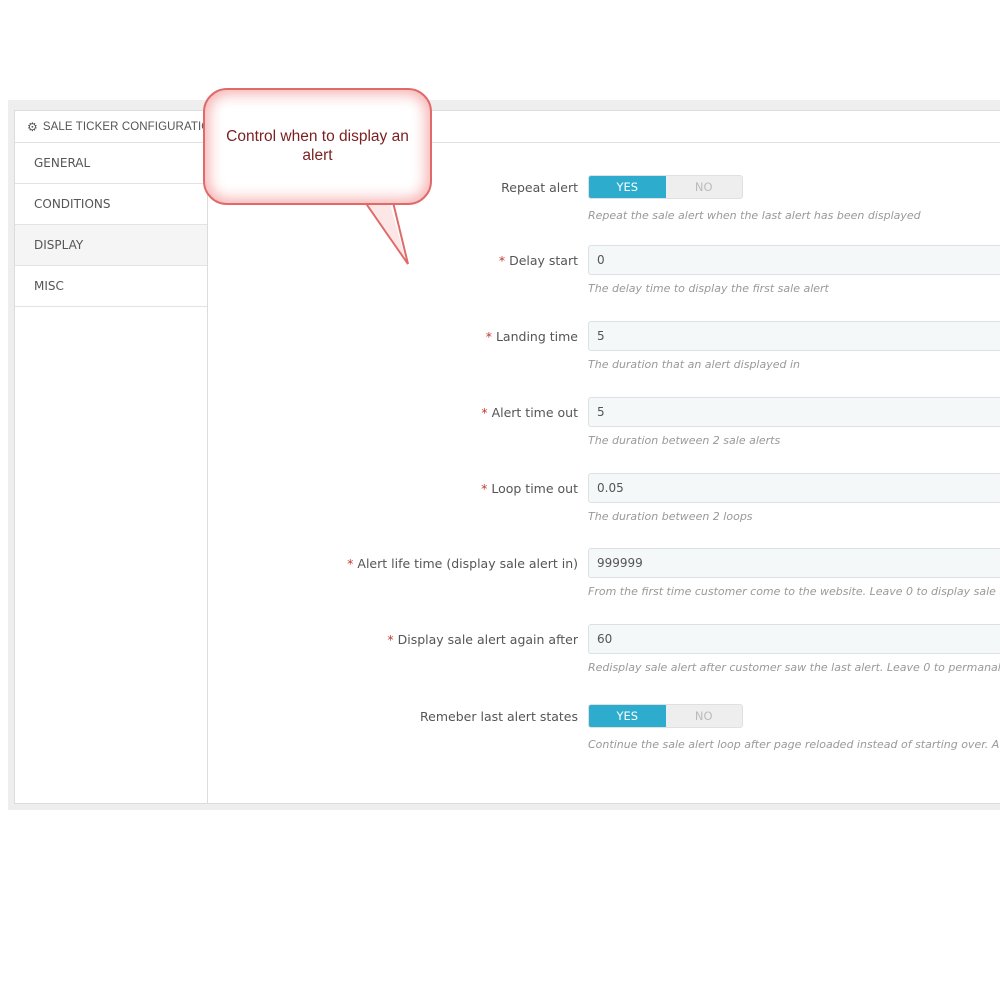 The height and width of the screenshot is (1000, 1000). Describe the element at coordinates (529, 488) in the screenshot. I see `loop-time-out-label: * Loop time out` at that location.